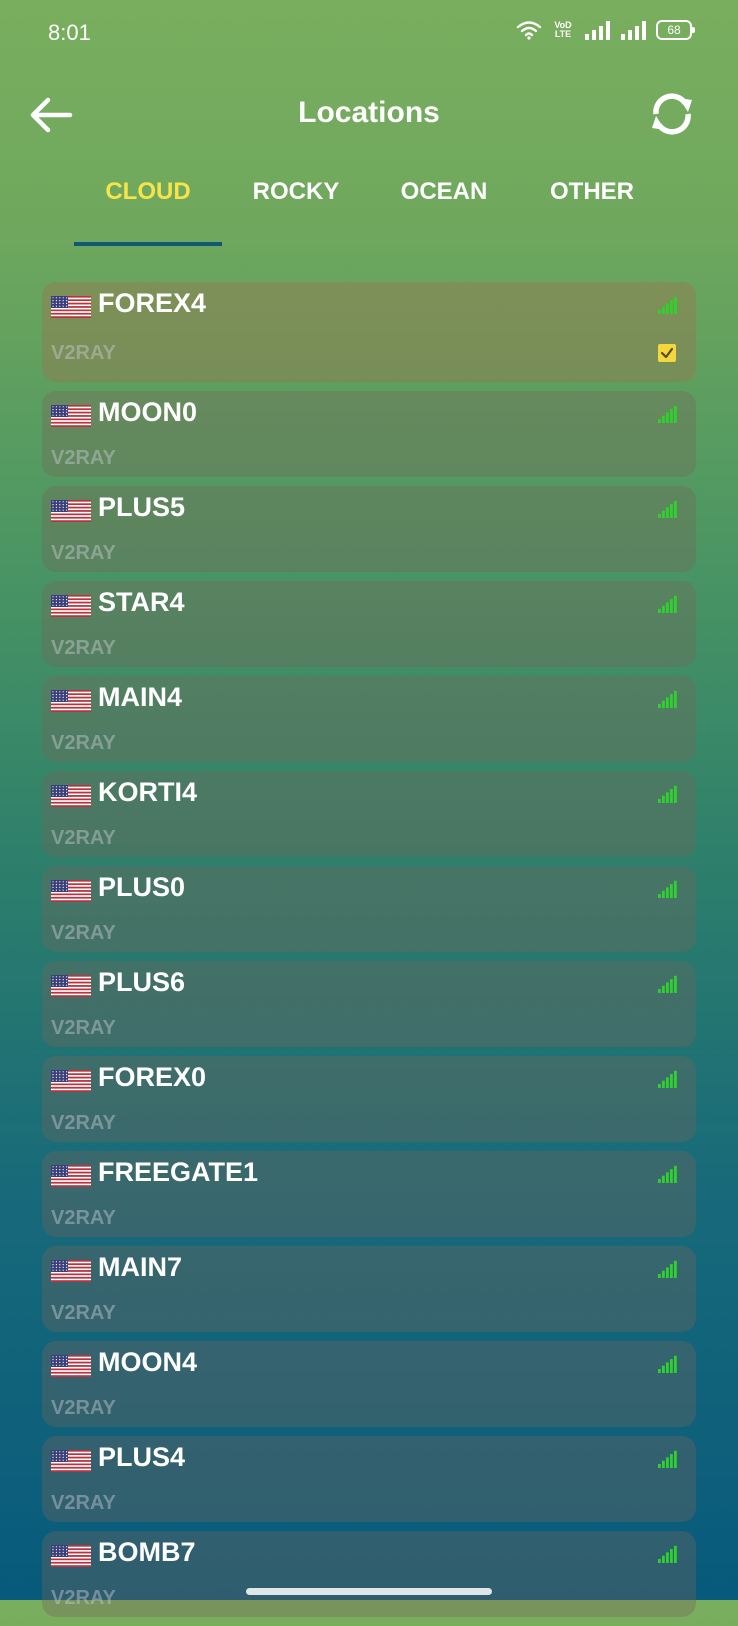 This screenshot has height=1626, width=738. Describe the element at coordinates (369, 624) in the screenshot. I see `server-item: STAR4 V2RAY` at that location.